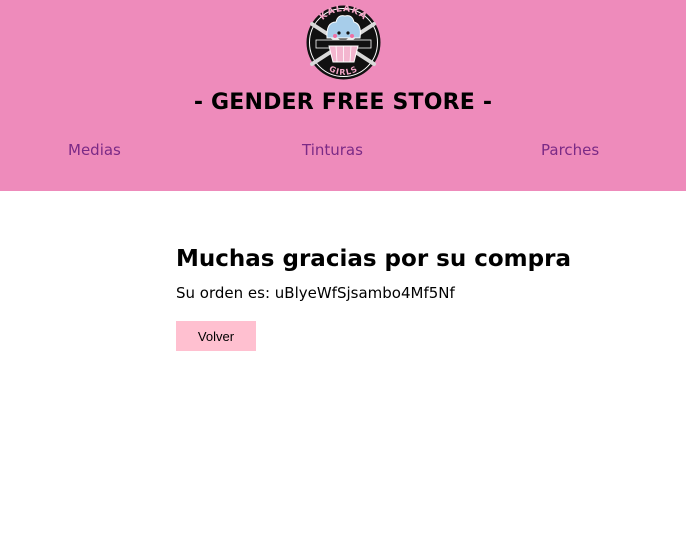 This screenshot has height=547, width=686. Describe the element at coordinates (216, 336) in the screenshot. I see `back-button: Volver` at that location.